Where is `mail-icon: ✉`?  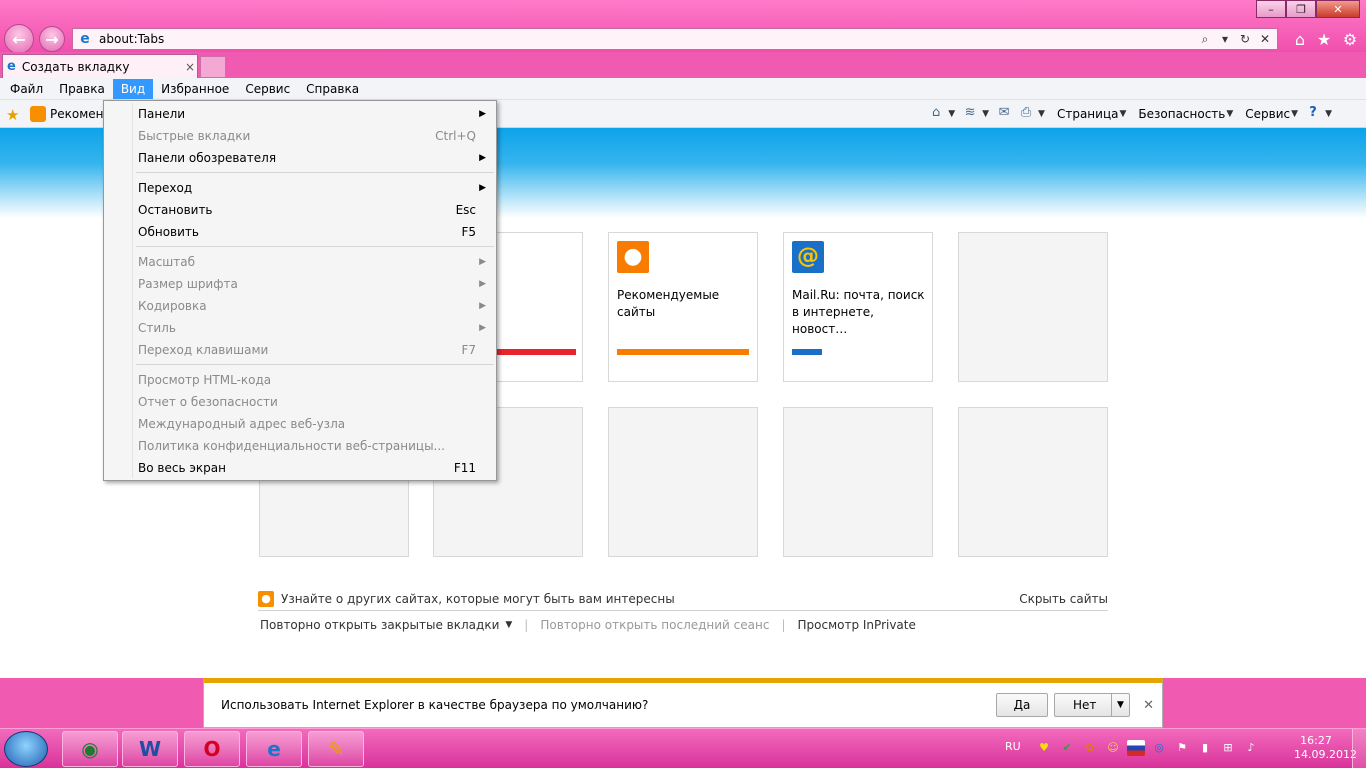 mail-icon: ✉ is located at coordinates (1004, 114).